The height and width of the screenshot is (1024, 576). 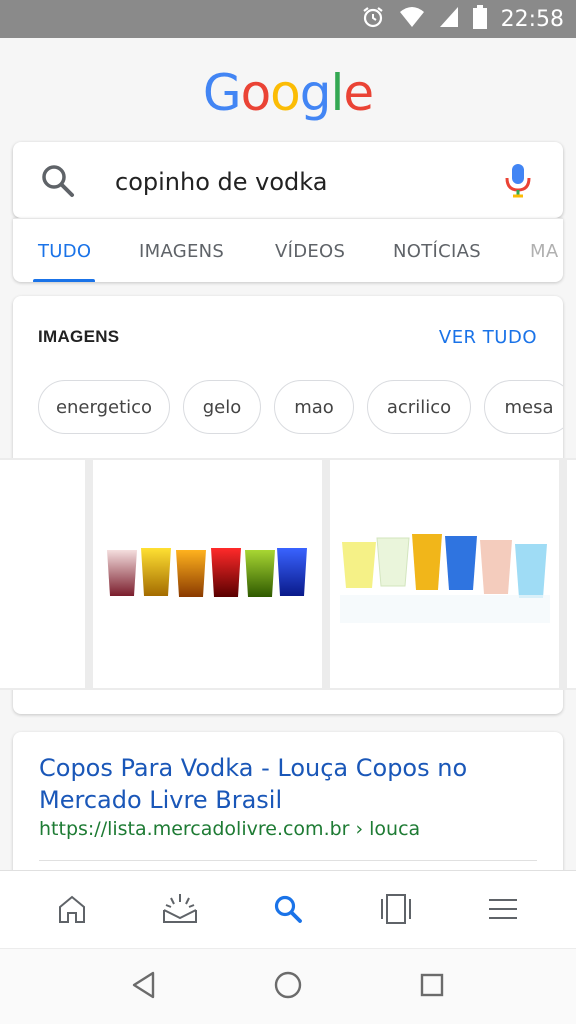 I want to click on battery-icon, so click(x=479, y=19).